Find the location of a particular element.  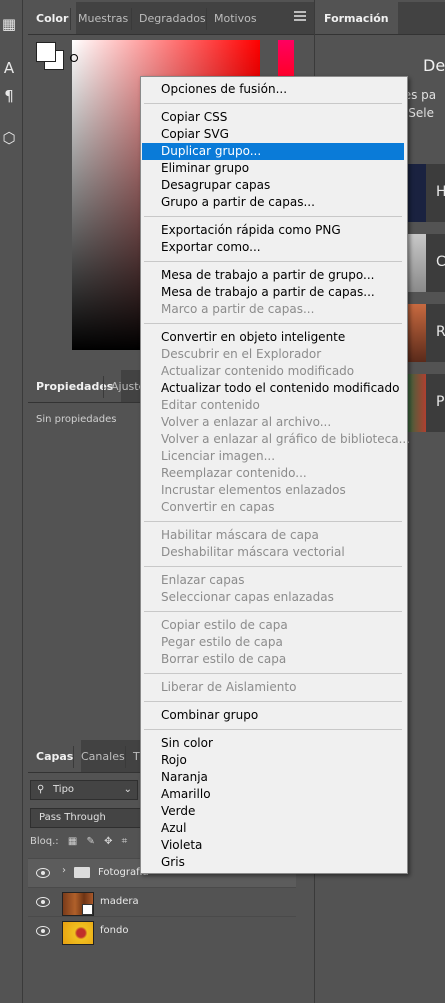

lock-transparency-icon: ▦ is located at coordinates (72, 841).